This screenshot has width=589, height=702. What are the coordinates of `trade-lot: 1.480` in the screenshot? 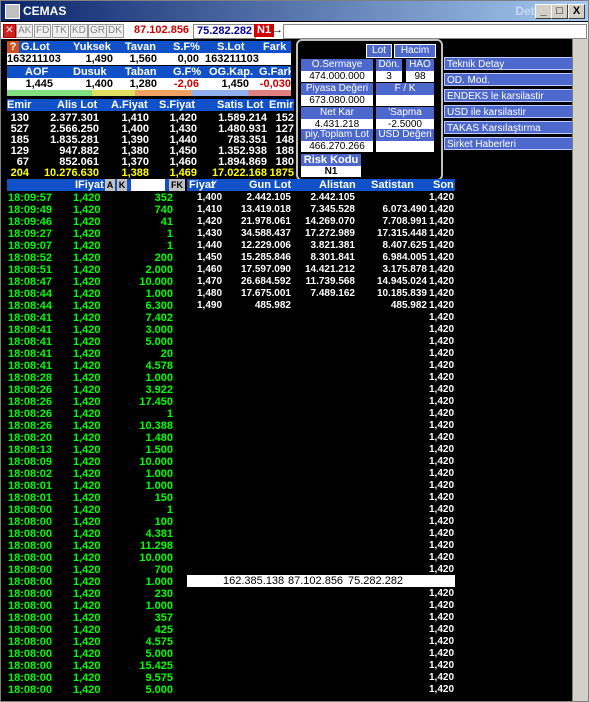 It's located at (159, 438).